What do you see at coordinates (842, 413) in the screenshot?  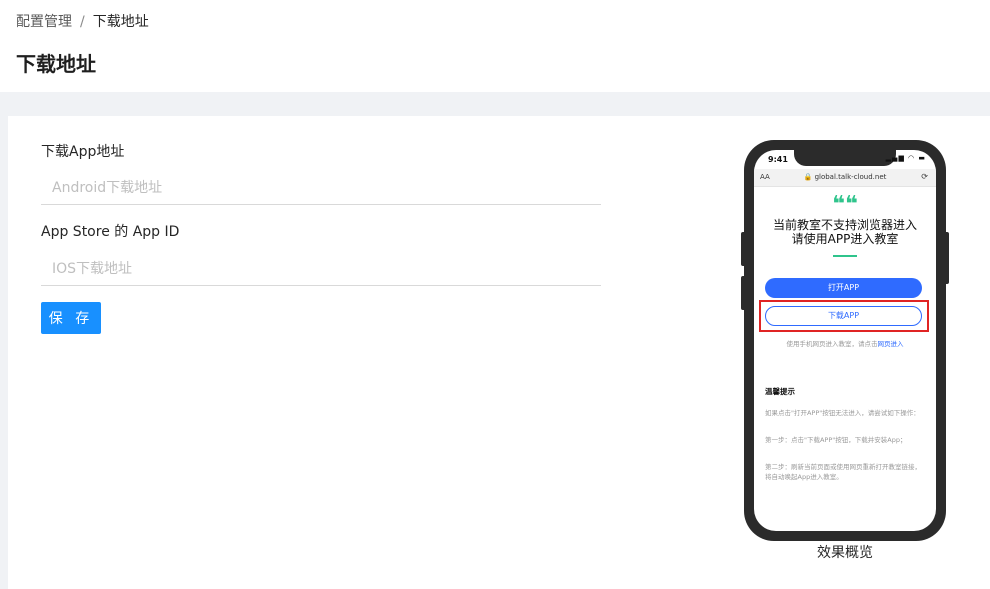 I see `tip-text: 如果点击"打开APP"按钮无法进入，请尝试如下操作：` at bounding box center [842, 413].